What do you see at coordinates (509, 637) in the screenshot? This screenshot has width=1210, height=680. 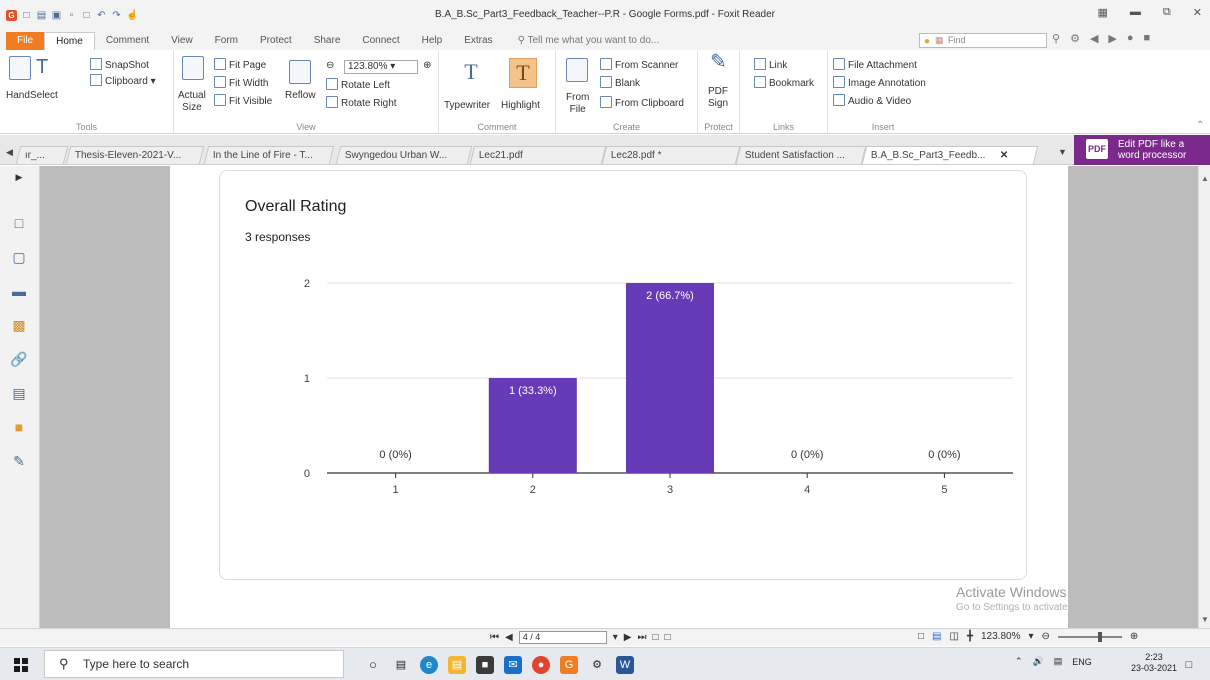 I see `prev-page-icon: ◀` at bounding box center [509, 637].